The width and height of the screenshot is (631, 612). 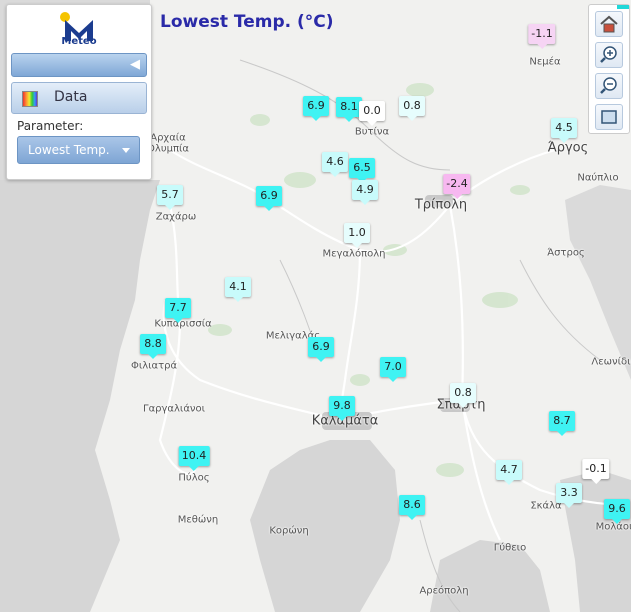 I want to click on station-value: 4.6, so click(x=335, y=162).